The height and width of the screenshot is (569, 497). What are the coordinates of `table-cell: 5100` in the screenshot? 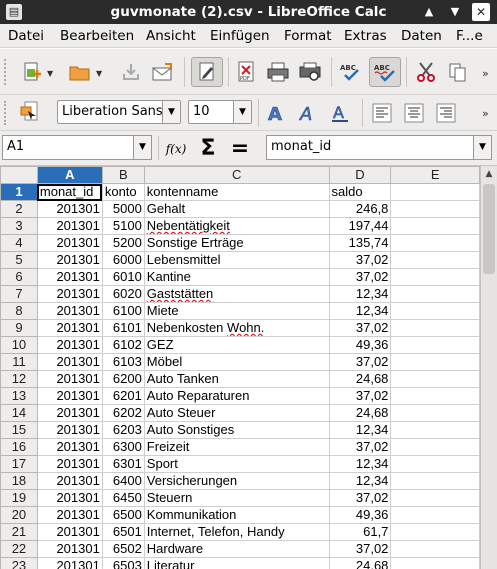 It's located at (123, 226).